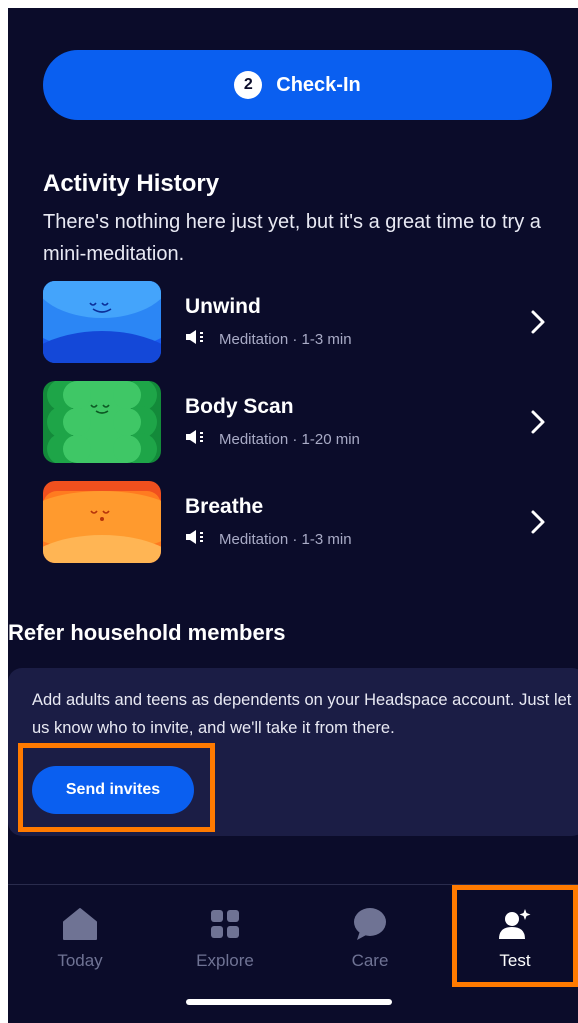 This screenshot has height=1023, width=578. I want to click on tab-today: Today, so click(80, 940).